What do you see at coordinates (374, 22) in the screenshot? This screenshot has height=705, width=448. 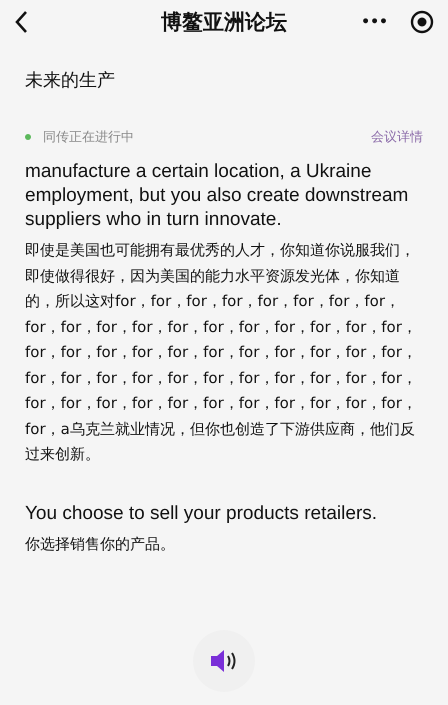 I see `more-button: •••` at bounding box center [374, 22].